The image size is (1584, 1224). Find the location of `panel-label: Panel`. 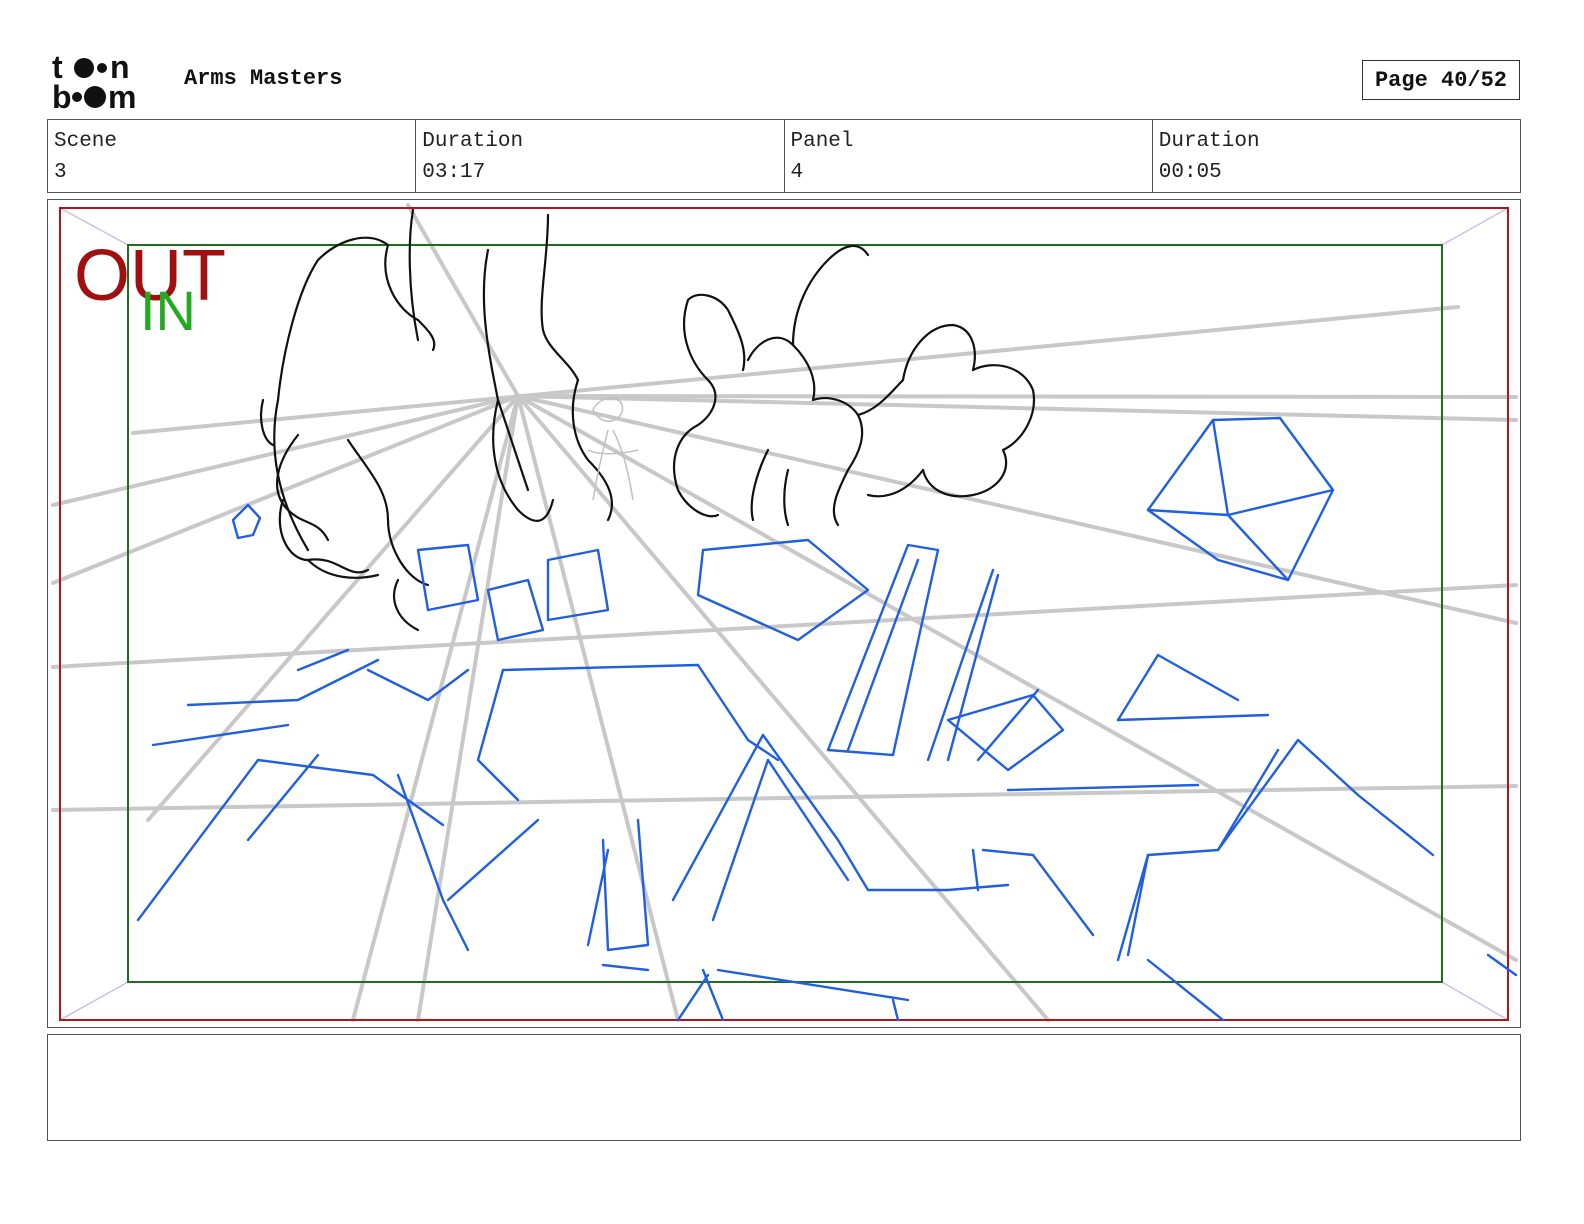

panel-label: Panel is located at coordinates (822, 141).